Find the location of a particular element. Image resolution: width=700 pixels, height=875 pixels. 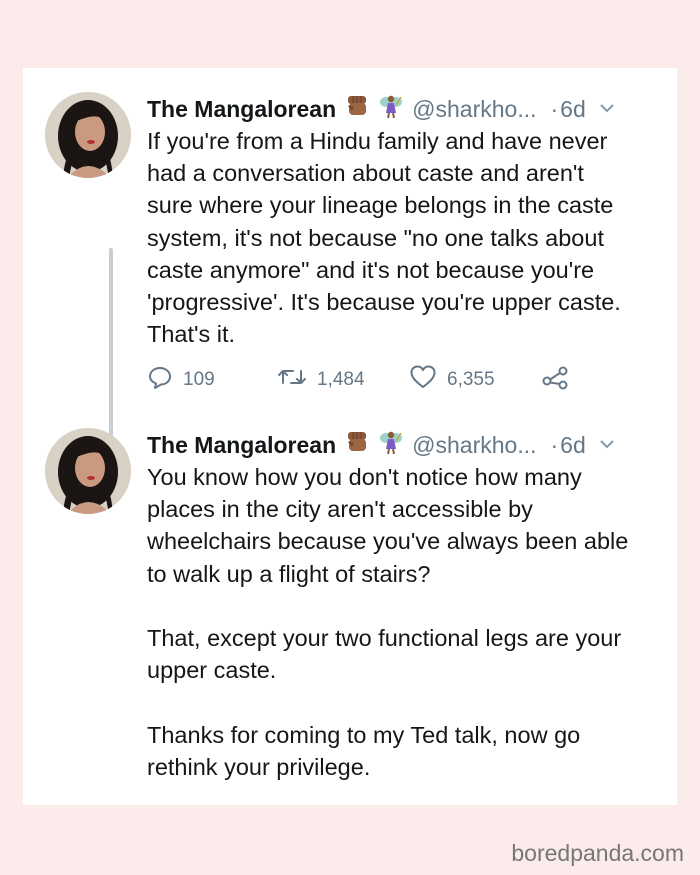

retweet-button: 1,484 is located at coordinates (321, 380).